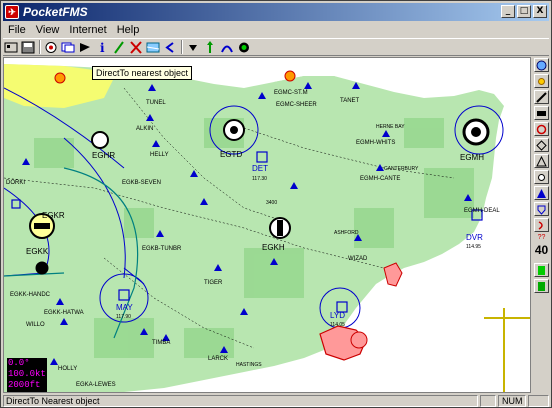  I want to click on label-tanet: TANET, so click(350, 101).